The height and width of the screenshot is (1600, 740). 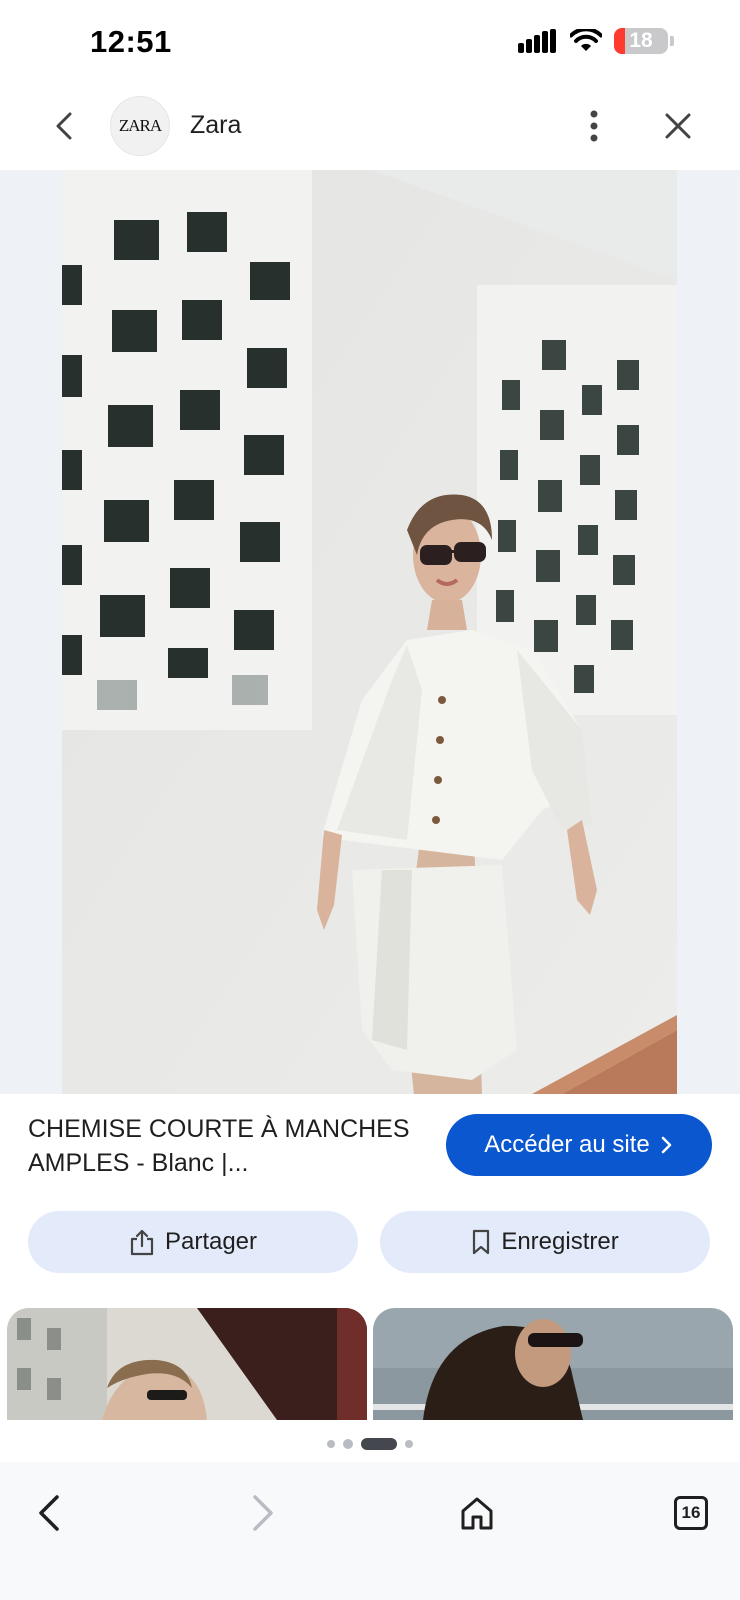 I want to click on battery-indicator: 18, so click(x=641, y=41).